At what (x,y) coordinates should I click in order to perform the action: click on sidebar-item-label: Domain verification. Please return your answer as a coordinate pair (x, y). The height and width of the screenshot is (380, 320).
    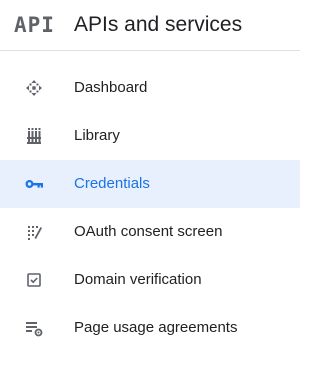
    Looking at the image, I should click on (138, 279).